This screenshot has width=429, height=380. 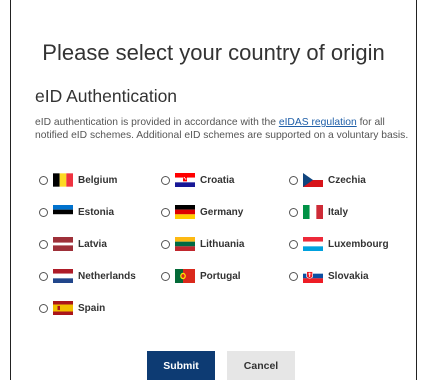 I want to click on country-option-luxembourg: Luxembourg, so click(x=339, y=244).